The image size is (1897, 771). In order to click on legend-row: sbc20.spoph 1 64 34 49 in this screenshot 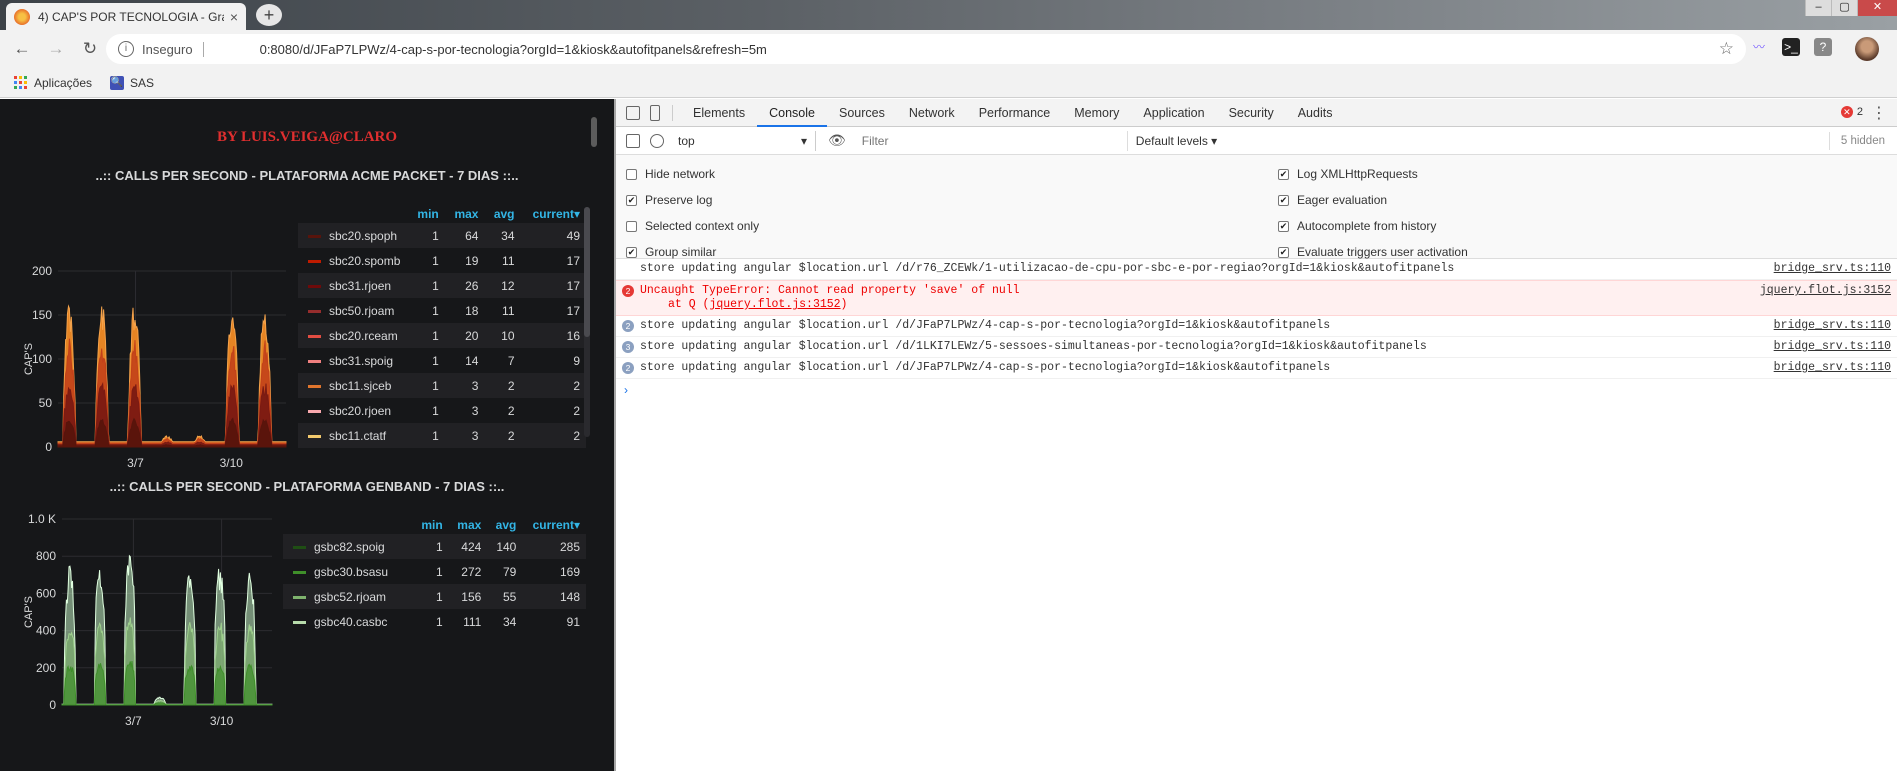, I will do `click(442, 235)`.